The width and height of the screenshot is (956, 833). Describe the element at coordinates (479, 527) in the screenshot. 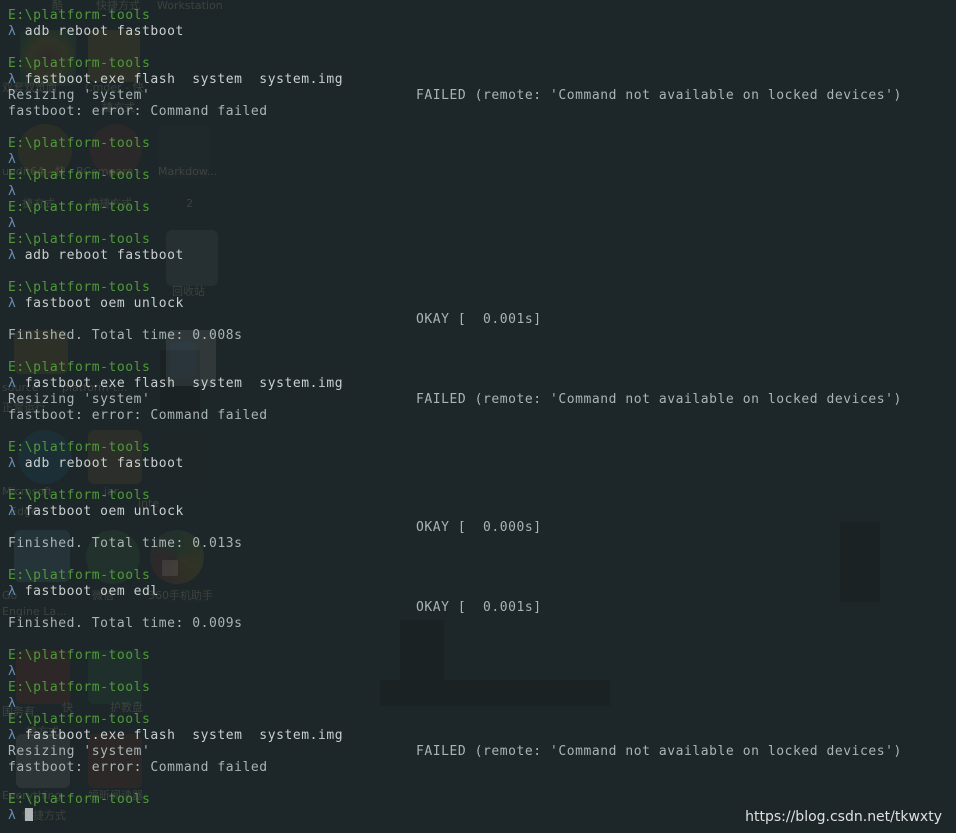

I see `status-message: OKAY [ 0.000s]` at that location.